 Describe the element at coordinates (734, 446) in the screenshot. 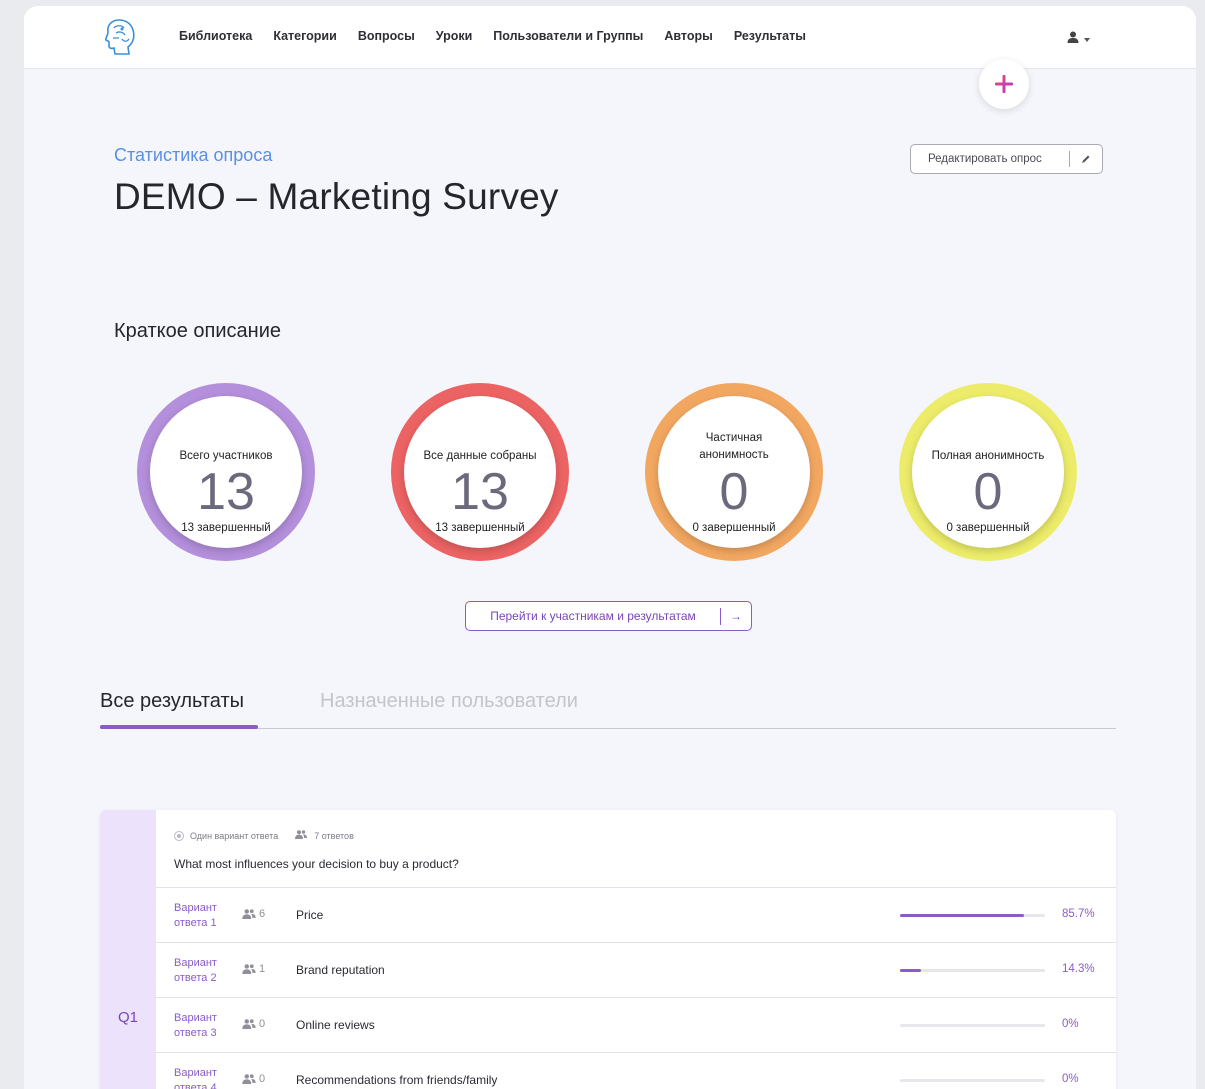

I see `stat-label: Частичная анонимность` at that location.